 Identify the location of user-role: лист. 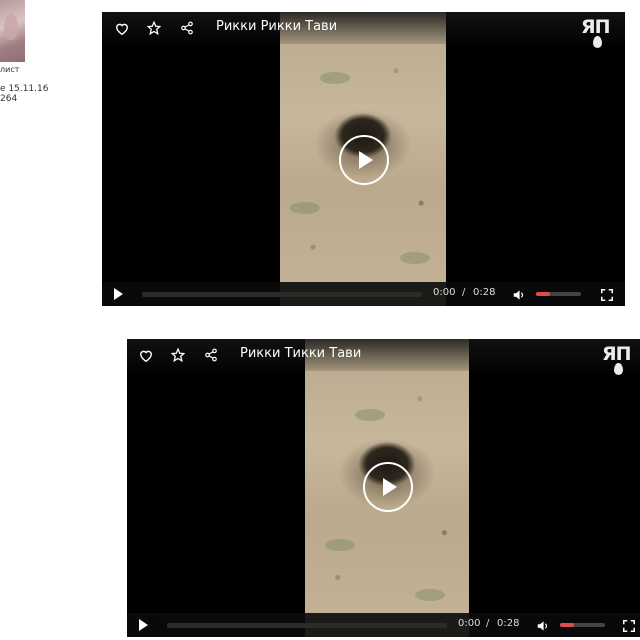
(10, 69).